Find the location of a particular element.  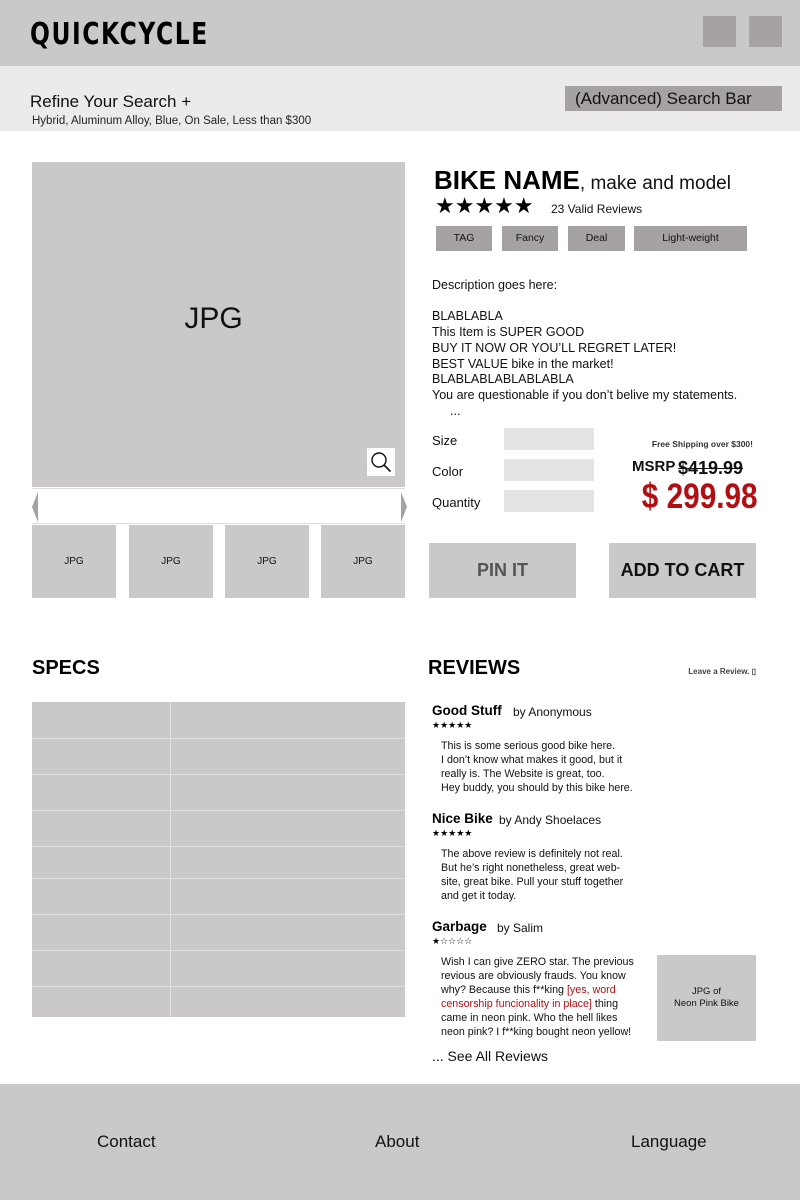

description-line: This Item is SUPER GOOD is located at coordinates (508, 332).